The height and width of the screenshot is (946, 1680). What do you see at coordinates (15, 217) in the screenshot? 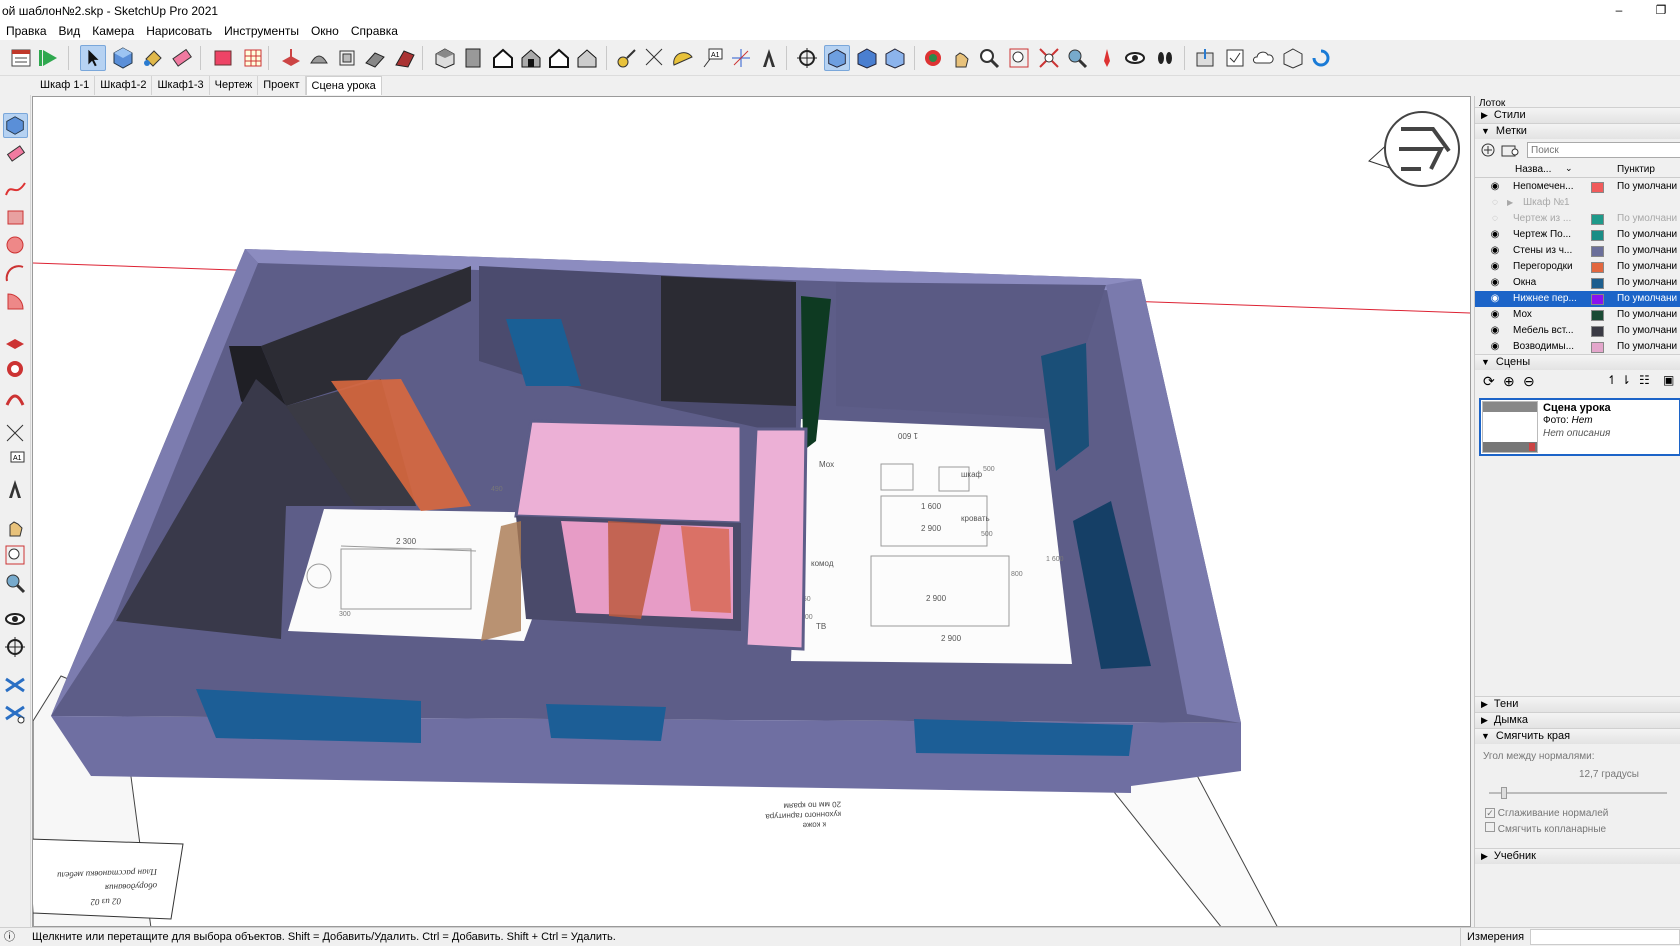
I see `rectangle-icon` at bounding box center [15, 217].